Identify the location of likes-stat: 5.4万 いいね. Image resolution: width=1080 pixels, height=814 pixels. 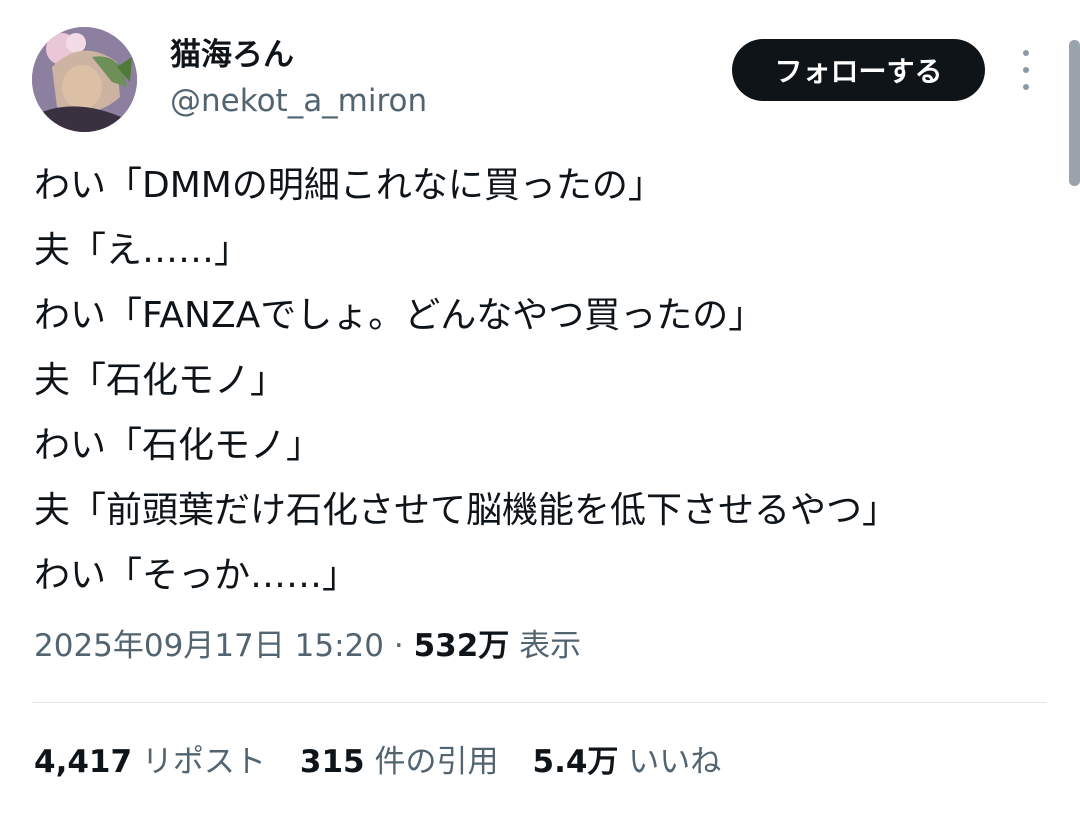
(627, 762).